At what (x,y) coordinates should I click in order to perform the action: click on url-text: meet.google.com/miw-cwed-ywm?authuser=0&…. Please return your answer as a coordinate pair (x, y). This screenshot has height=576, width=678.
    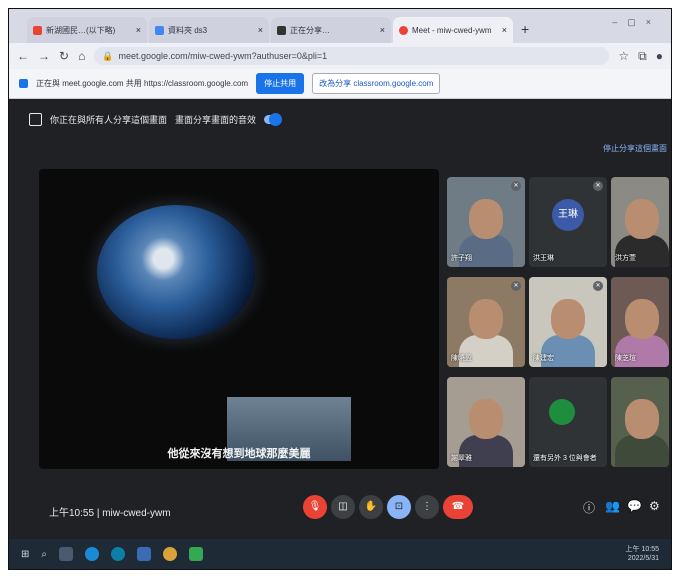
    Looking at the image, I should click on (223, 56).